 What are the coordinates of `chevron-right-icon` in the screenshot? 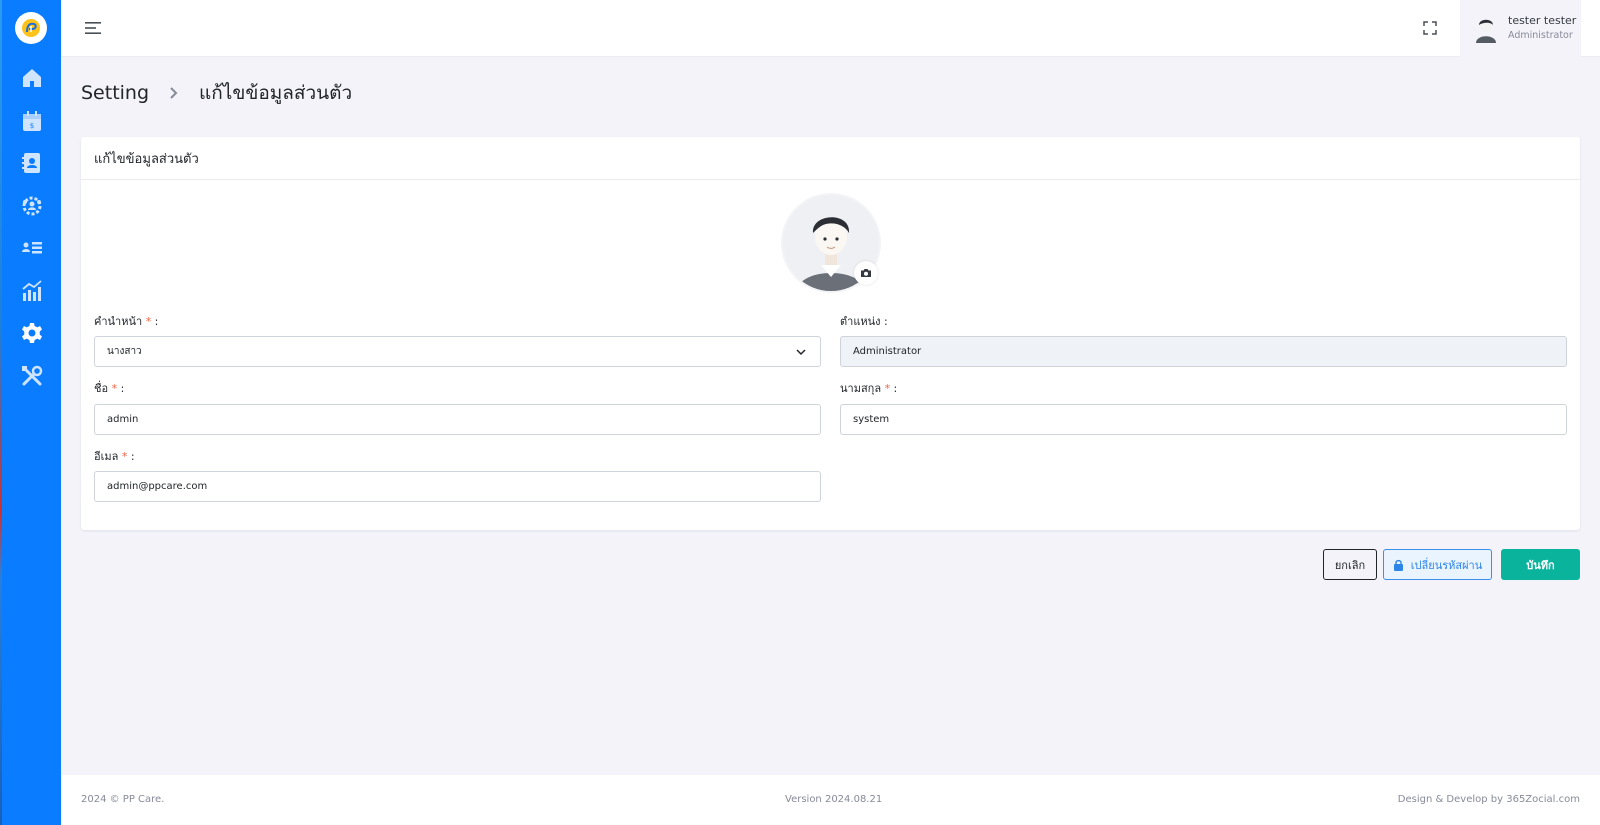 It's located at (174, 93).